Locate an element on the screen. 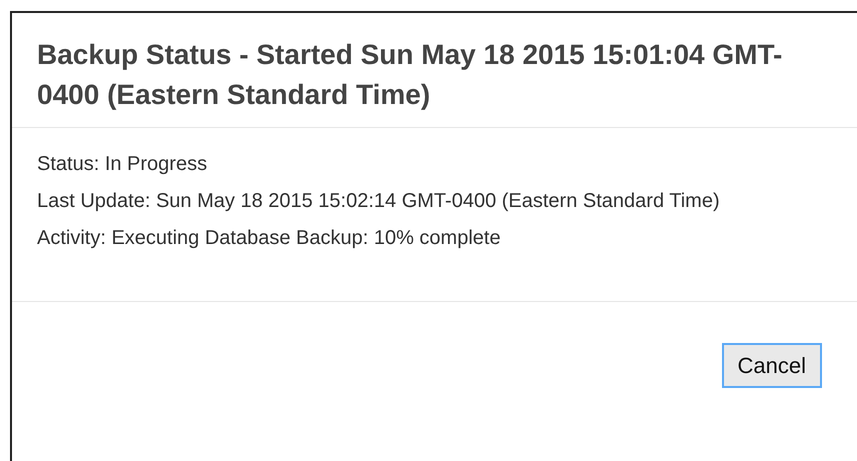 This screenshot has width=857, height=461. status-text: Status: In Progress is located at coordinates (122, 164).